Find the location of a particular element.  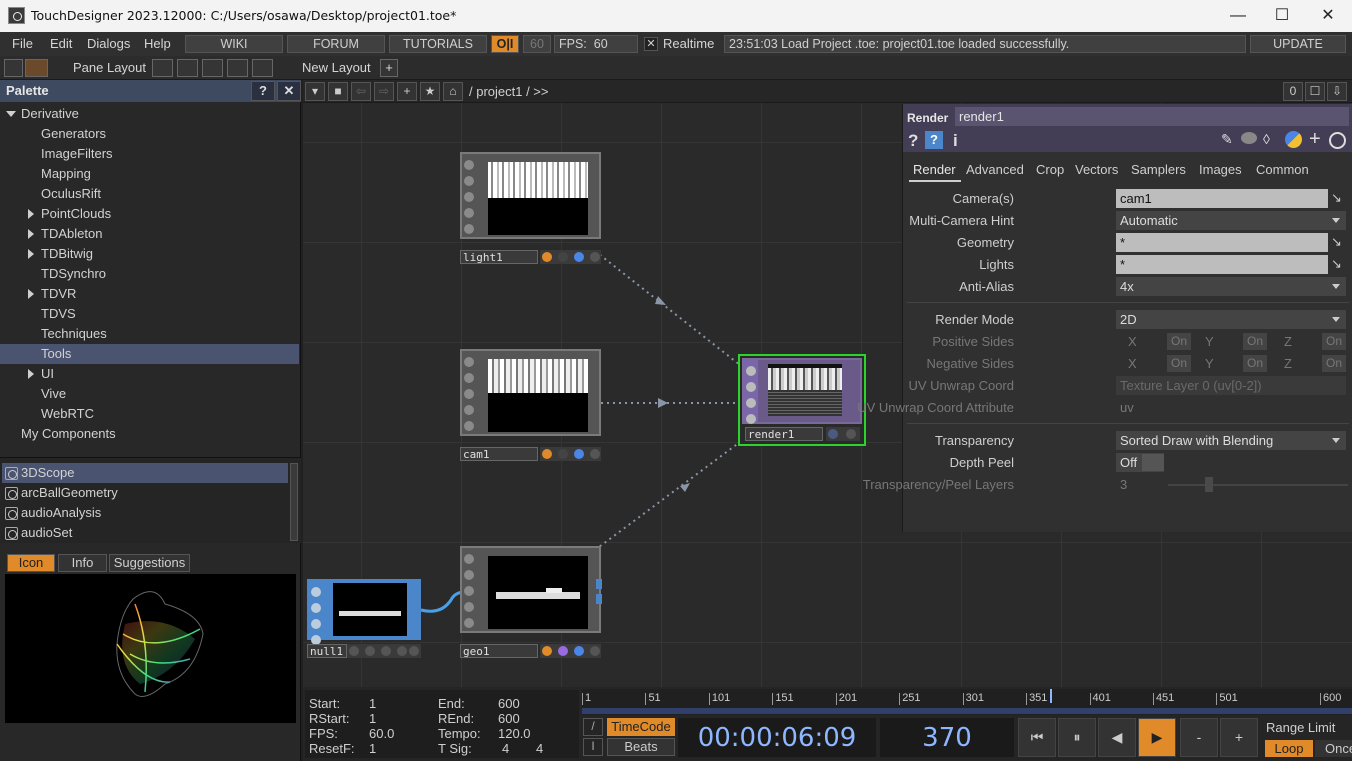

op-name-field: render1 is located at coordinates (1152, 116).